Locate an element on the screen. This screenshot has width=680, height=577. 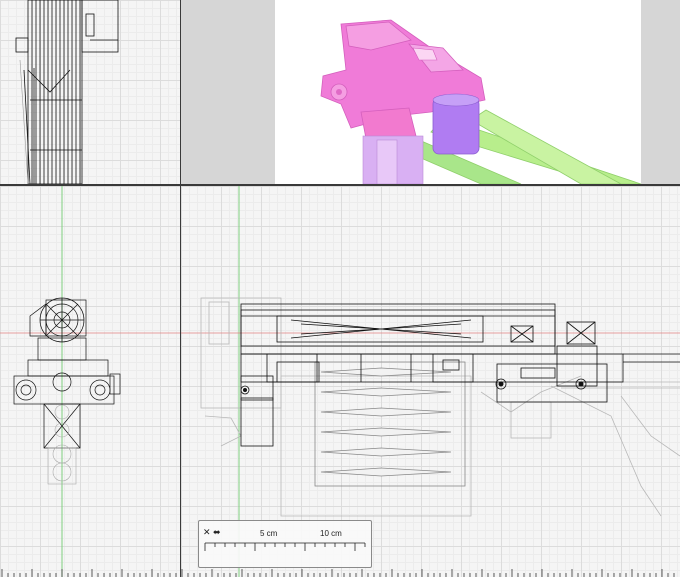
viewport-divider-horizontal is located at coordinates (340, 185).